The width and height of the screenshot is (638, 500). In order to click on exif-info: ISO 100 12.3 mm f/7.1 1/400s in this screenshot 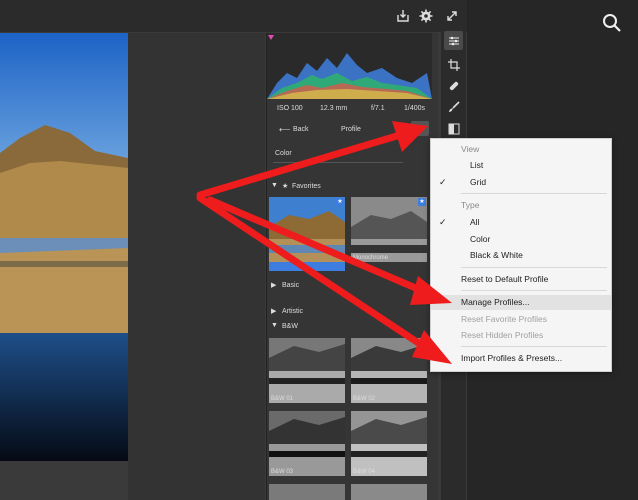, I will do `click(352, 110)`.